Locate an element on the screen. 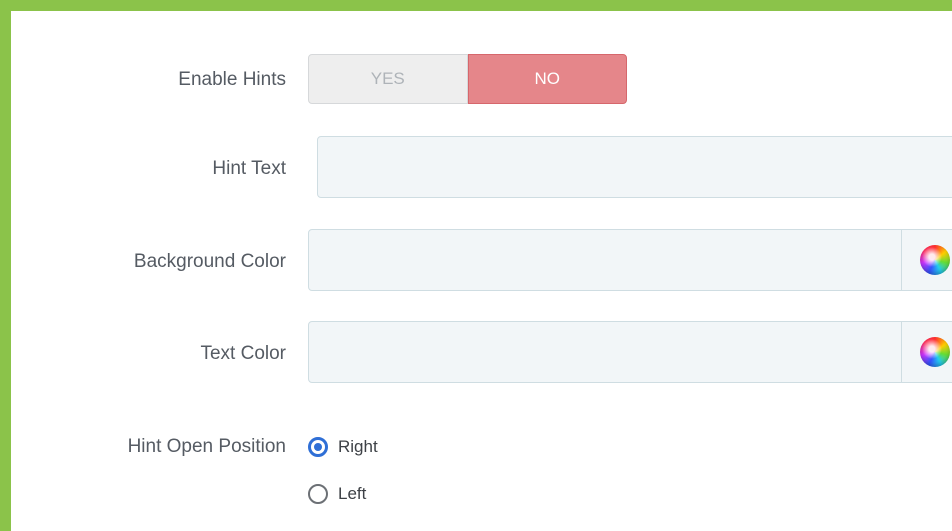 The height and width of the screenshot is (531, 952). radio-option-right: Right is located at coordinates (343, 447).